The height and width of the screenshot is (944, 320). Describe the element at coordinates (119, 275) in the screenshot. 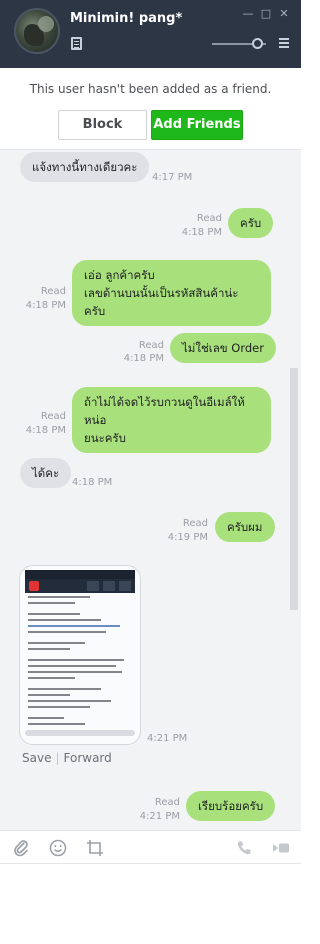

I see `message-line: เอ่อ ลูกค้าครับ` at that location.